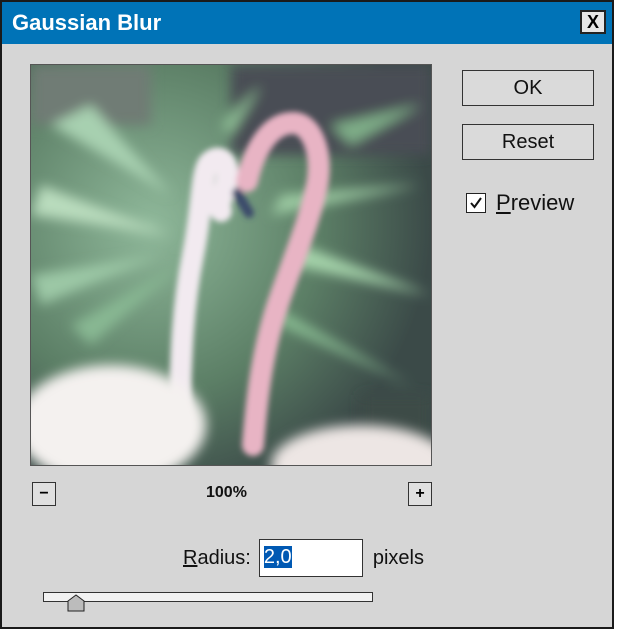 Image resolution: width=618 pixels, height=633 pixels. I want to click on zoom-out-button: −, so click(44, 494).